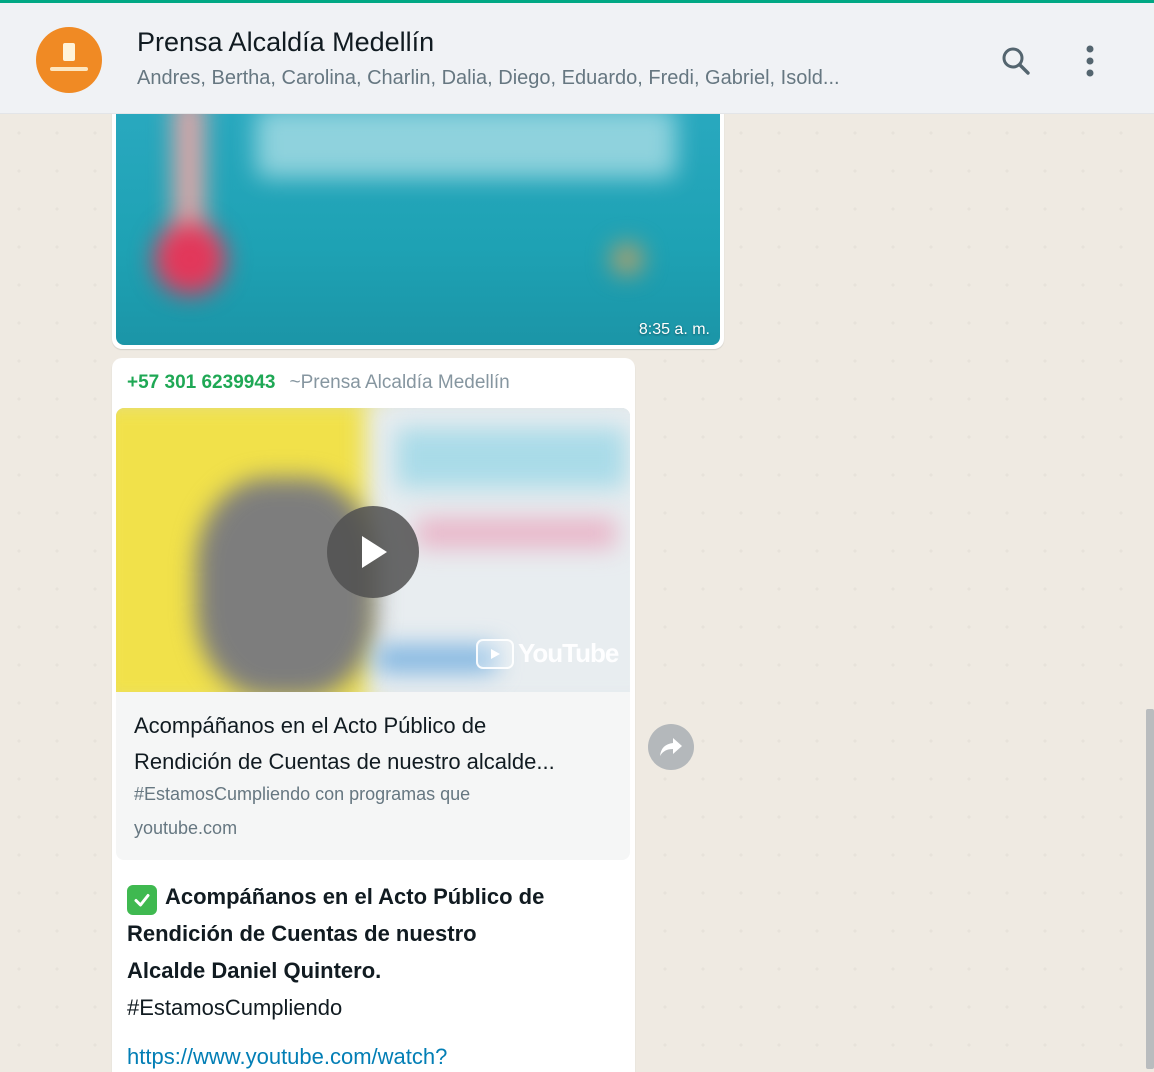  I want to click on image-message: 8:35 a. m., so click(418, 231).